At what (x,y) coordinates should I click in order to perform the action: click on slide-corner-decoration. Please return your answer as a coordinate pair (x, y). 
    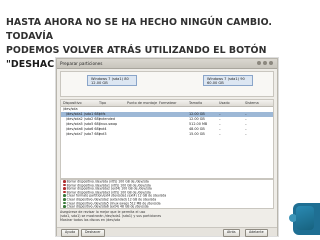
    Looking at the image, I should click on (304, 219).